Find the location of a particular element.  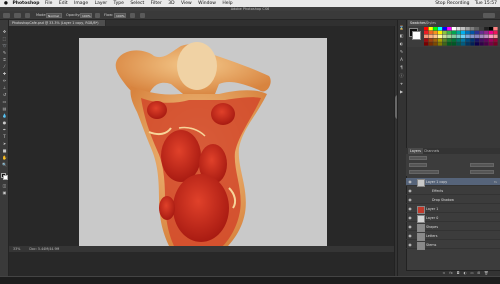

blend-mode-select is located at coordinates (418, 165).